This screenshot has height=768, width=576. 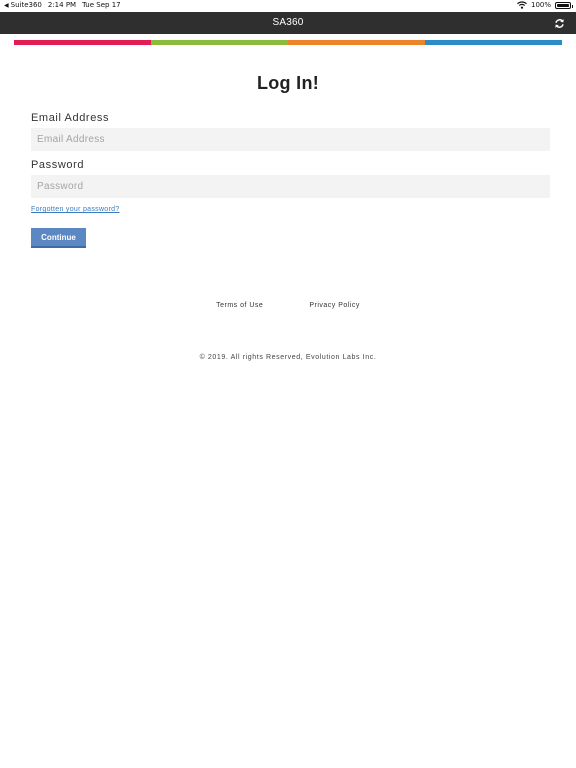 I want to click on back-app-label: Suite360, so click(x=26, y=5).